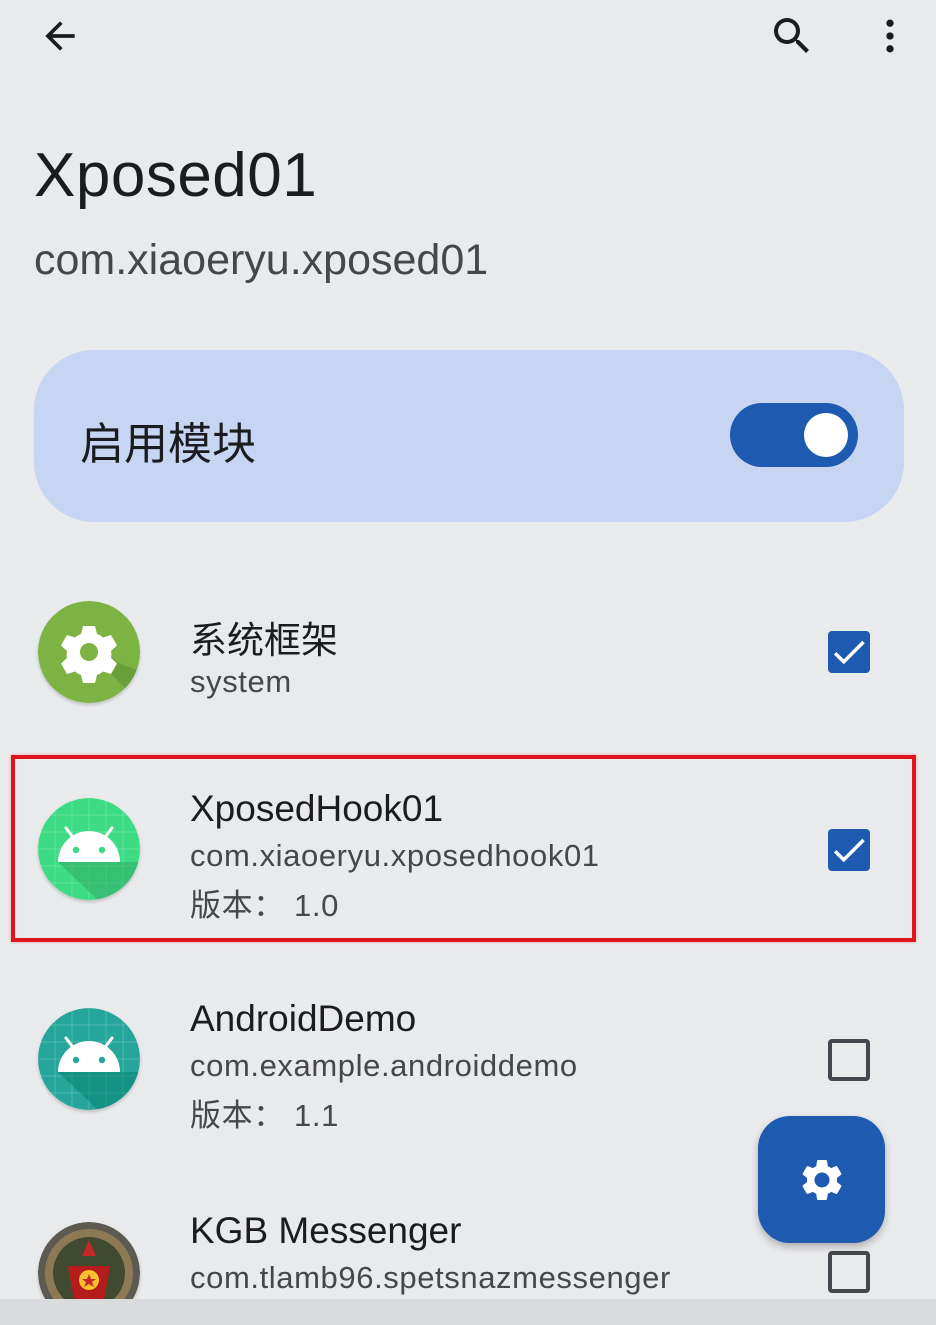  Describe the element at coordinates (794, 435) in the screenshot. I see `enable-module-switch` at that location.